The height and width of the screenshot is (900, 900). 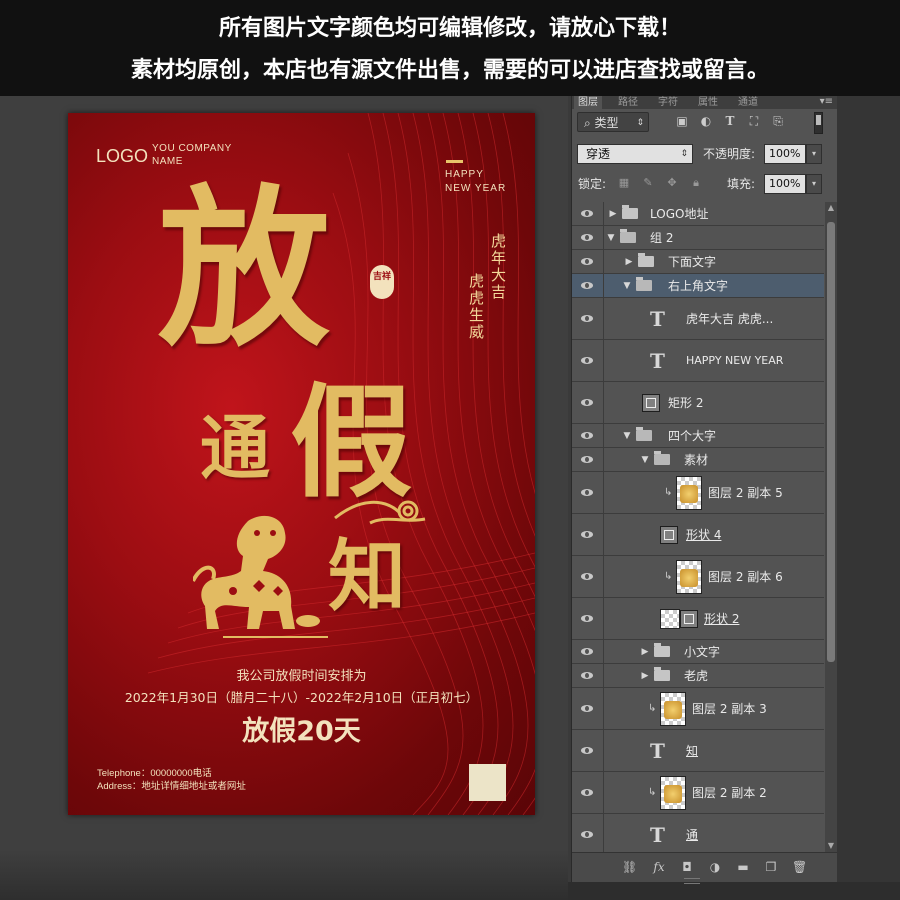 What do you see at coordinates (659, 867) in the screenshot?
I see `layer-style-fx-icon: fx` at bounding box center [659, 867].